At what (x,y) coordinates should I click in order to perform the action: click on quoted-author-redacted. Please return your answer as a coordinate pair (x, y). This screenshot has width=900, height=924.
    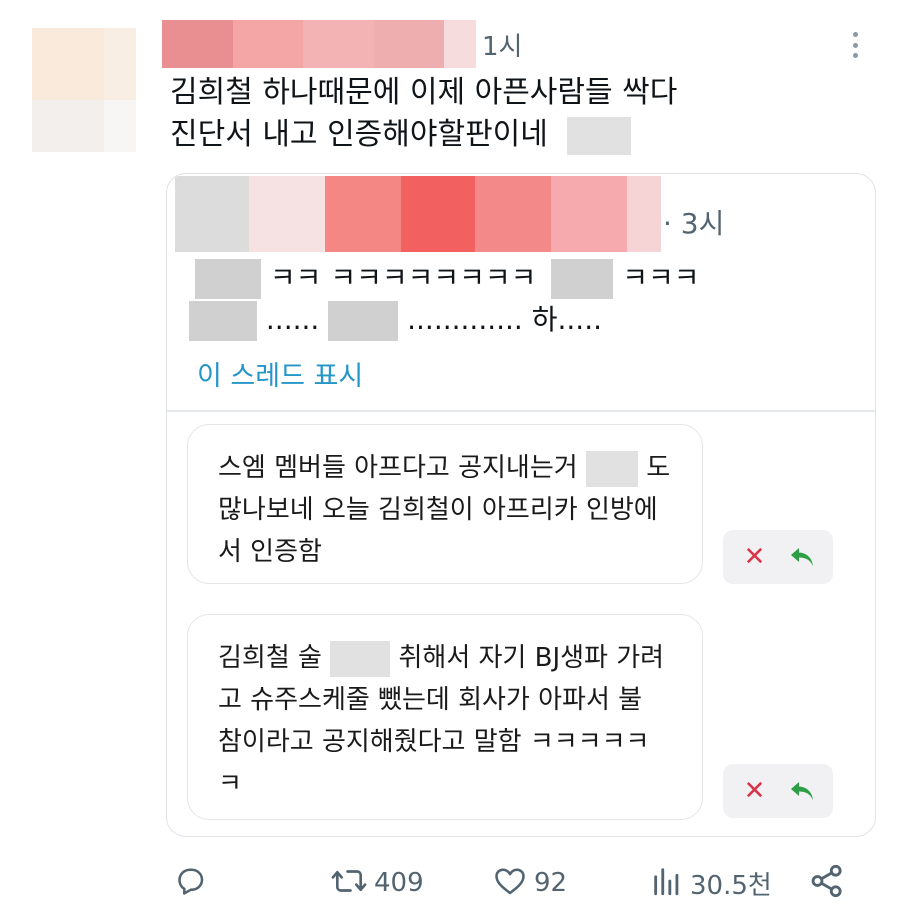
    Looking at the image, I should click on (418, 214).